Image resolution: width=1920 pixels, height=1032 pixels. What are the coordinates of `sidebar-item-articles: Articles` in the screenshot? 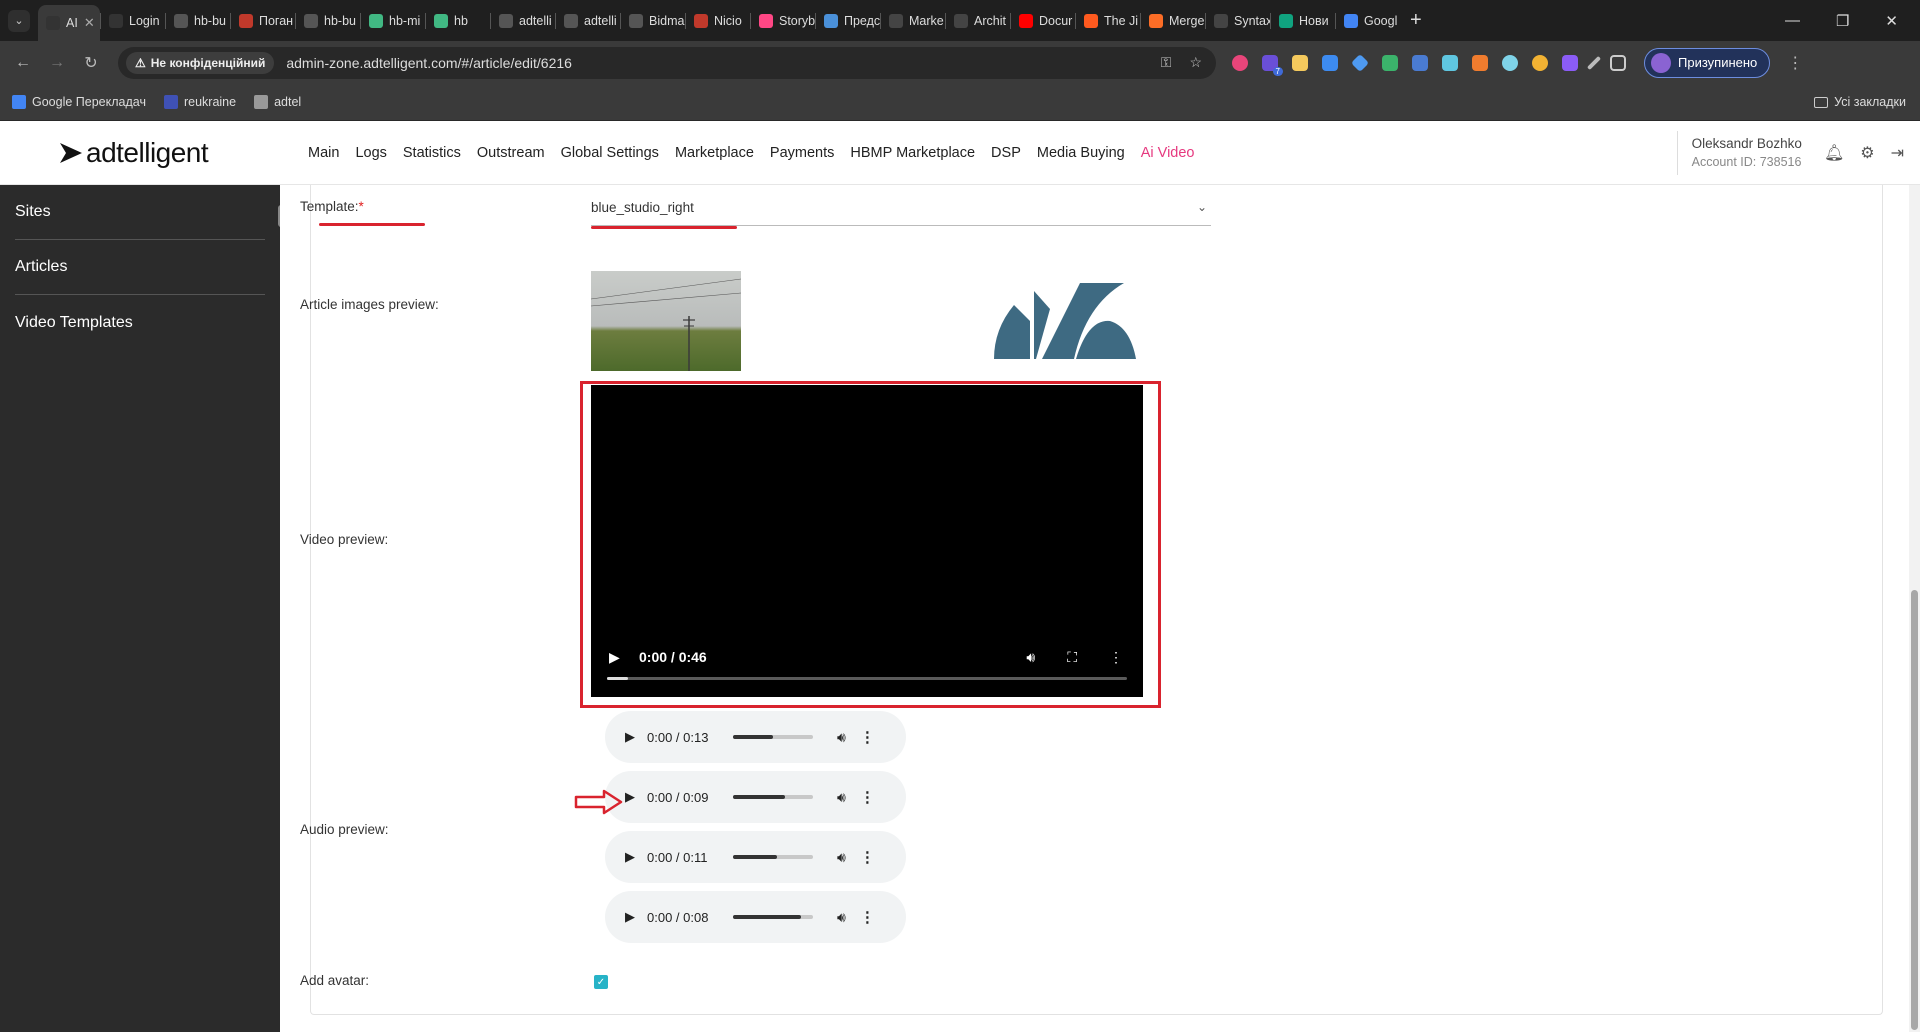 It's located at (140, 267).